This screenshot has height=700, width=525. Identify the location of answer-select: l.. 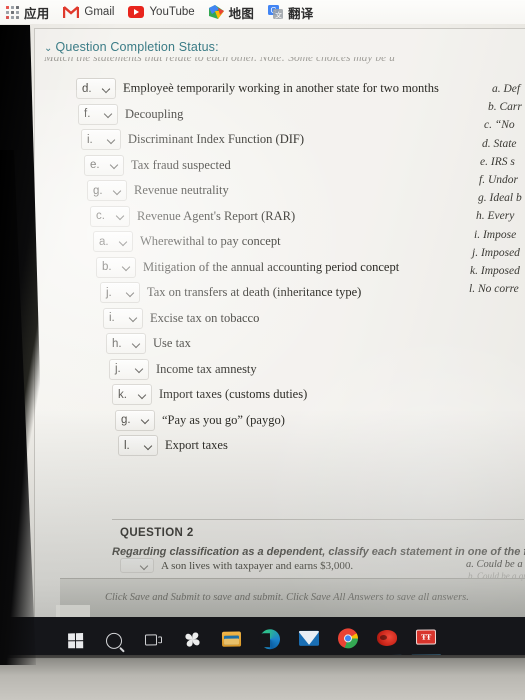
(138, 445).